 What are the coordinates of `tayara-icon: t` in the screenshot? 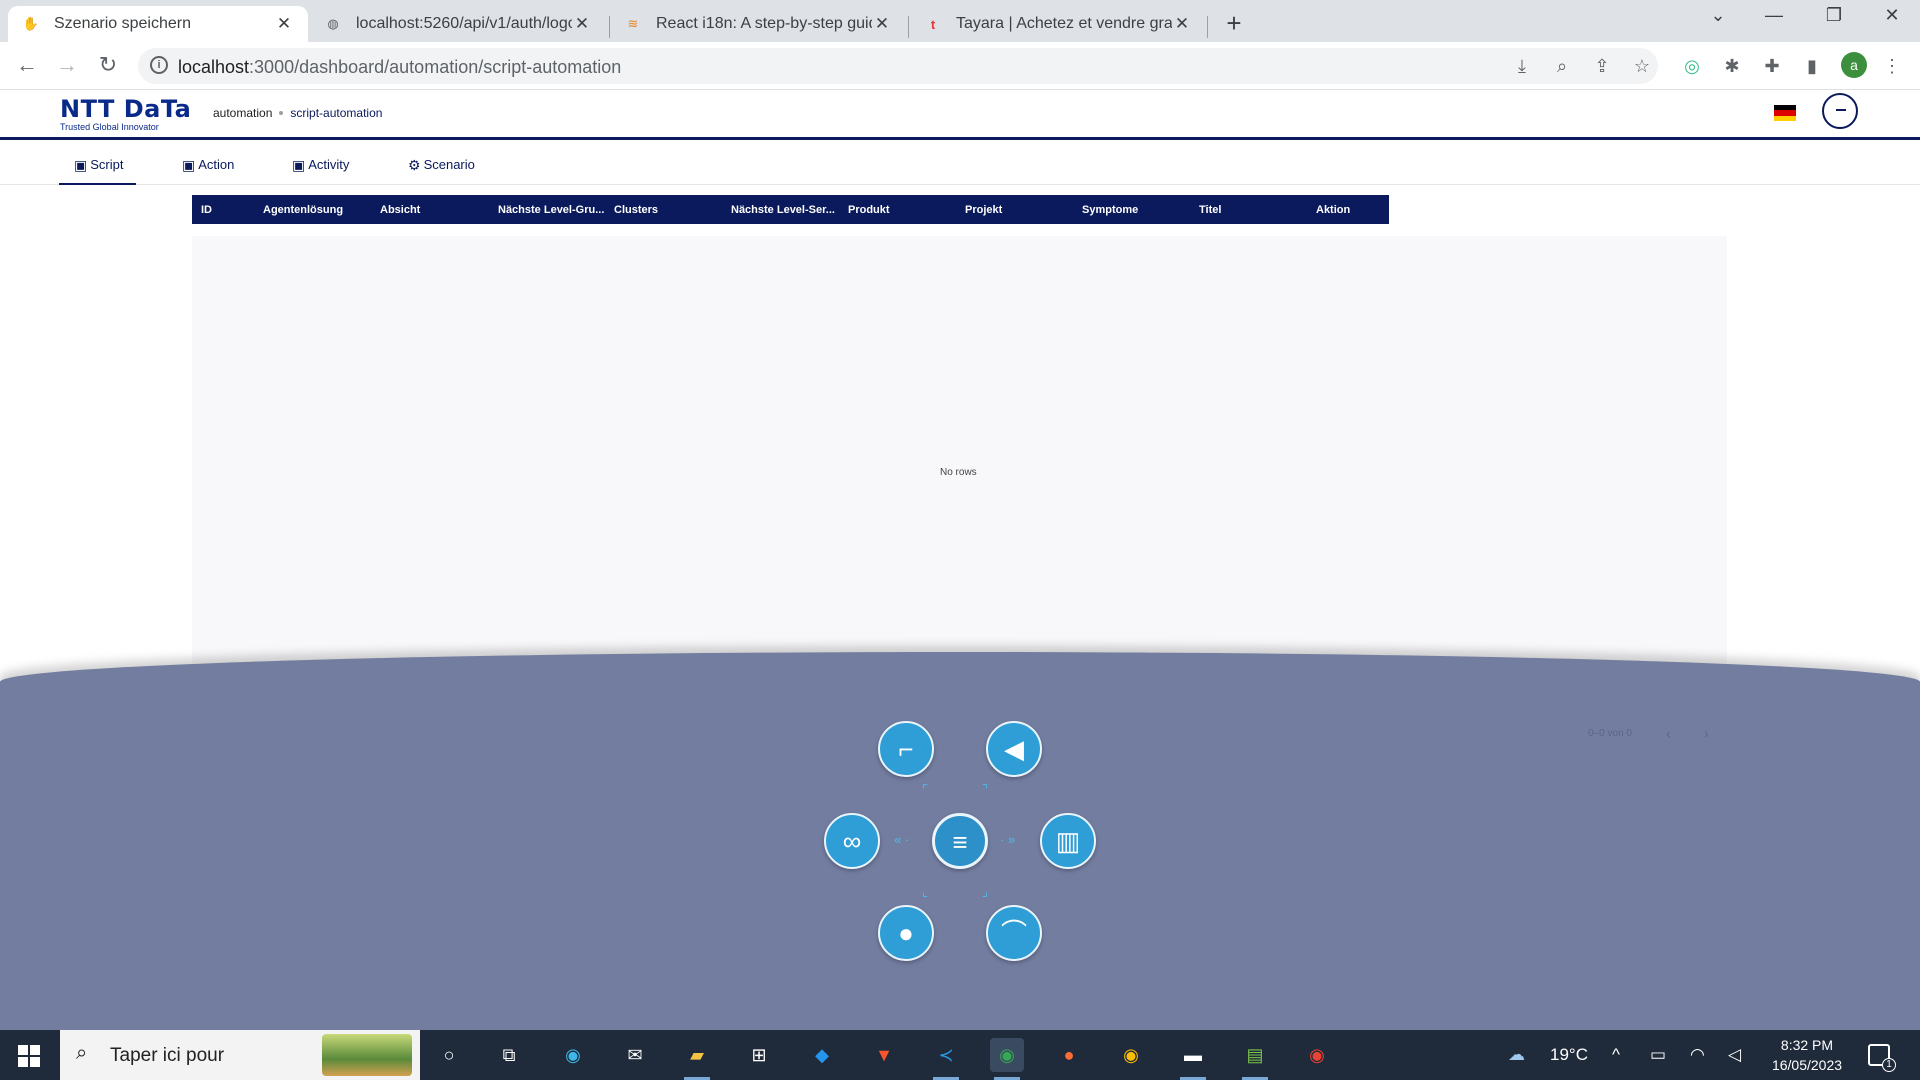 It's located at (933, 24).